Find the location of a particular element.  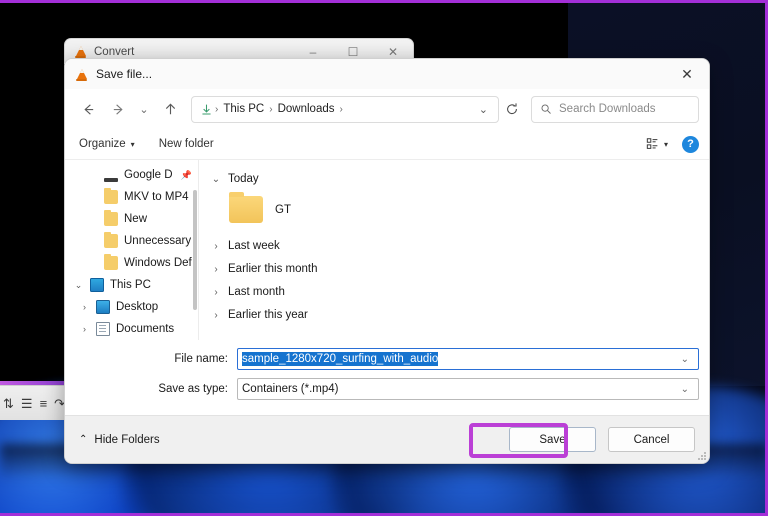

forward-button is located at coordinates (118, 109).